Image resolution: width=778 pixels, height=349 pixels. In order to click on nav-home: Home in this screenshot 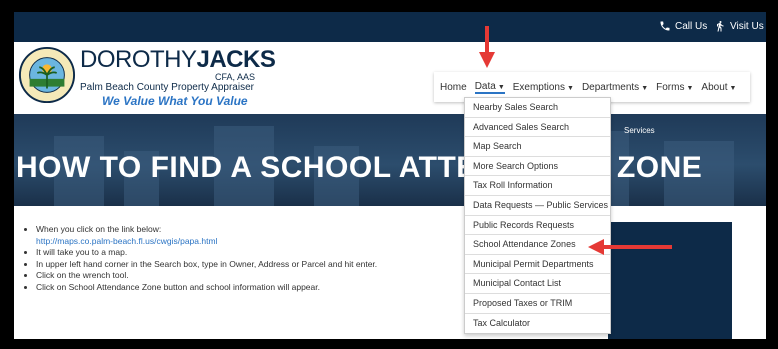, I will do `click(453, 87)`.